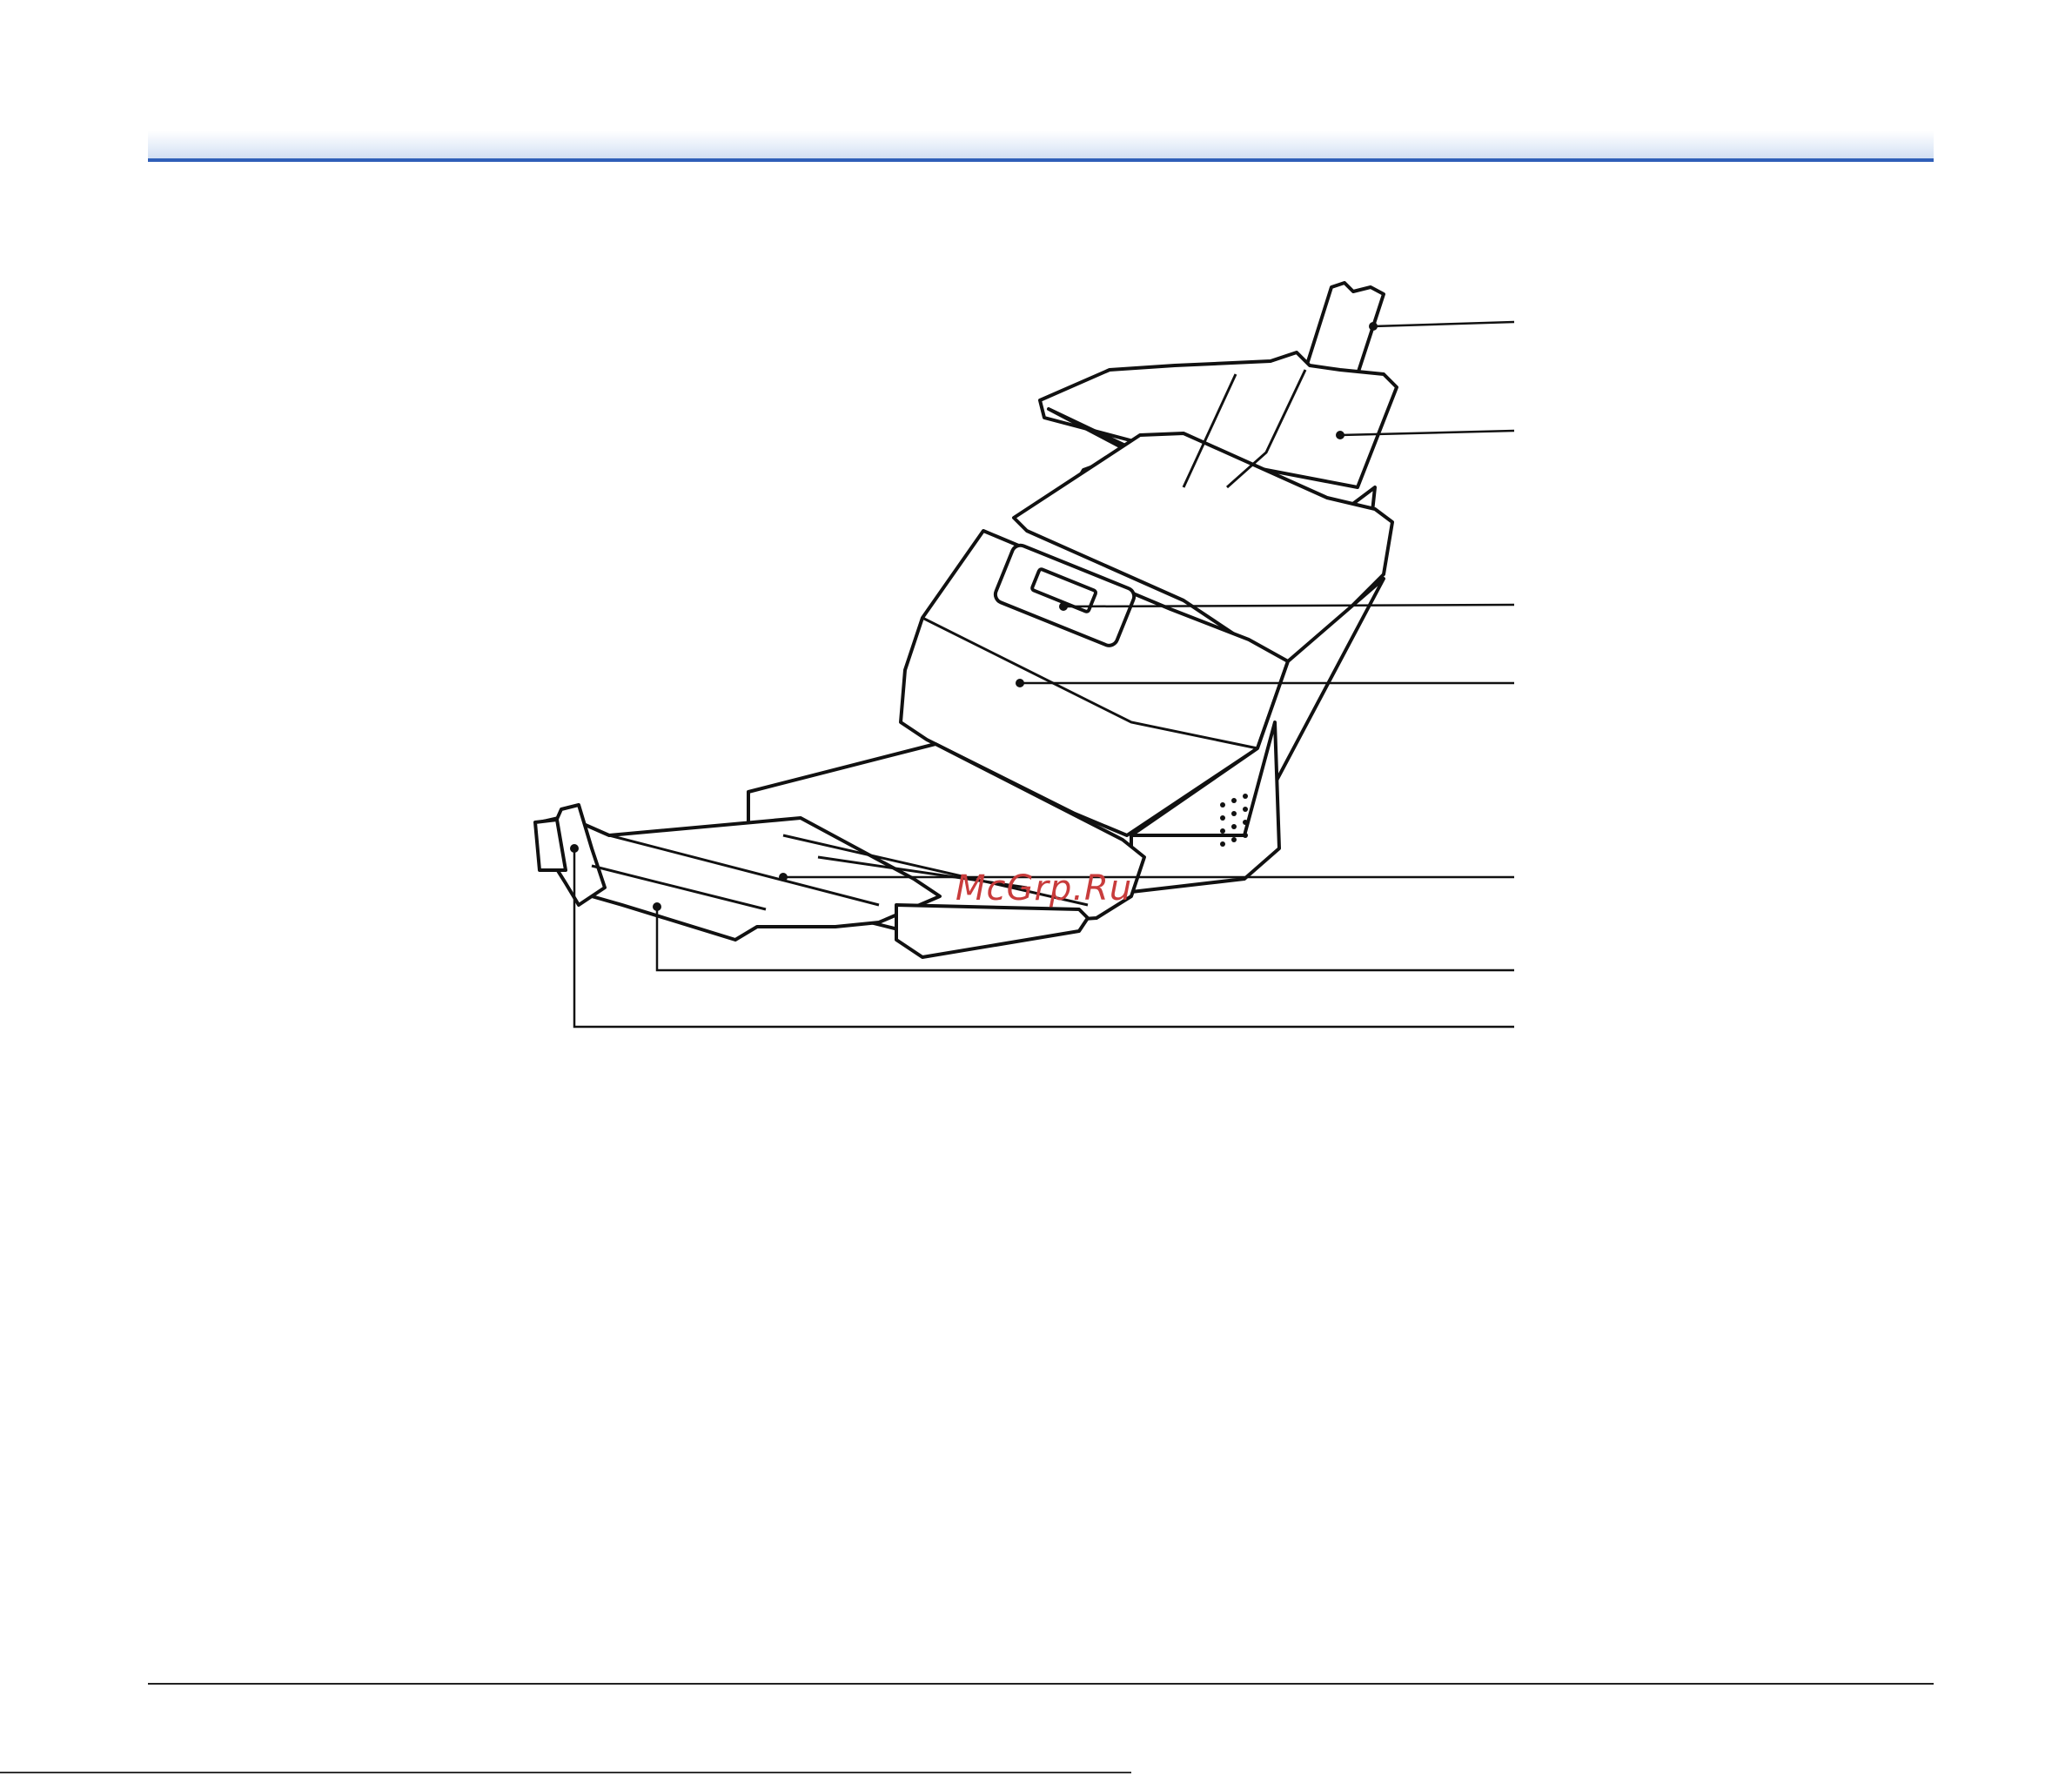 The height and width of the screenshot is (1776, 2072). Describe the element at coordinates (1041, 1684) in the screenshot. I see `footer-rule` at that location.